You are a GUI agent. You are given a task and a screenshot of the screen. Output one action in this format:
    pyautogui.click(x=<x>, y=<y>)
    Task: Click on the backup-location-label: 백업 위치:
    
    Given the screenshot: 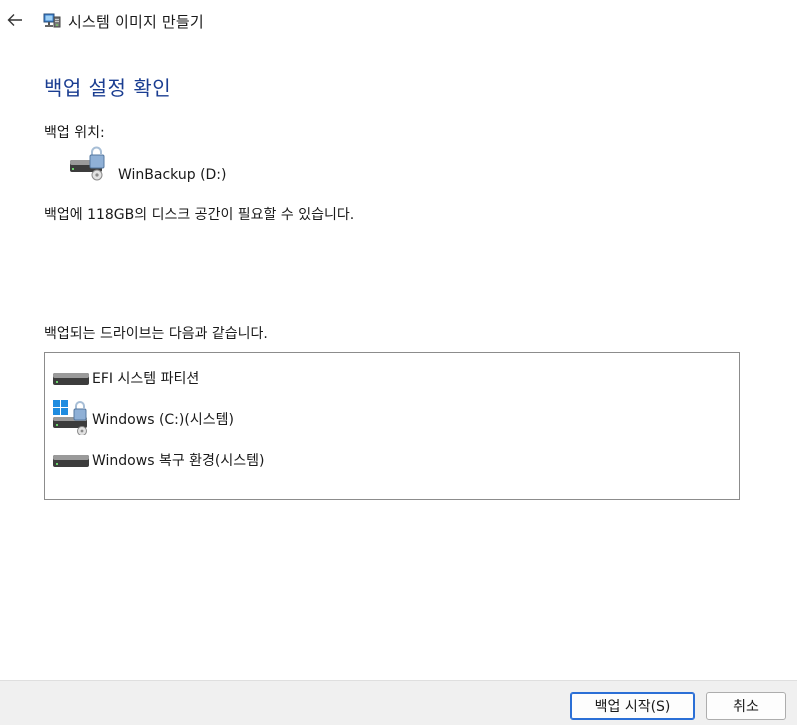 What is the action you would take?
    pyautogui.click(x=74, y=133)
    